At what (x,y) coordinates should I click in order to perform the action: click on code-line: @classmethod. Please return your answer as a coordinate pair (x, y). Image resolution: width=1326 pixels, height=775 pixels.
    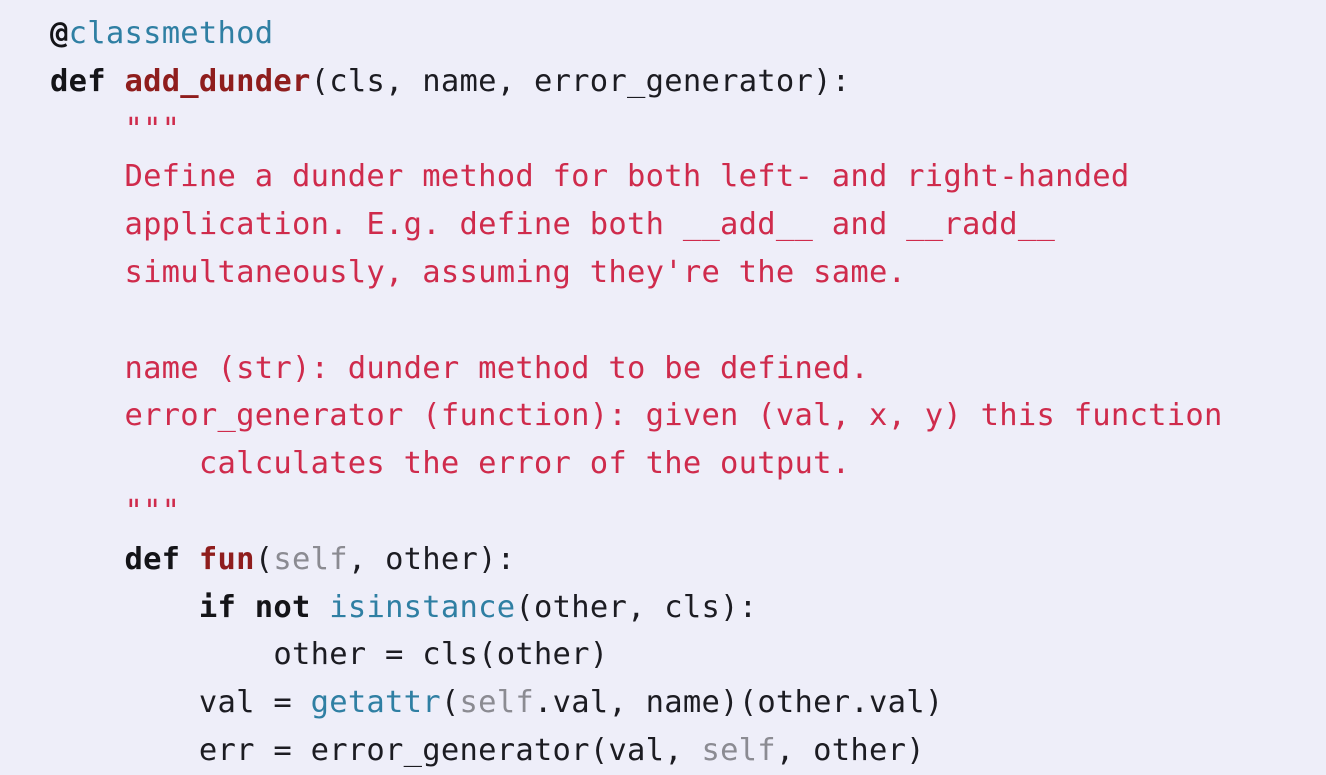
    Looking at the image, I should click on (688, 34).